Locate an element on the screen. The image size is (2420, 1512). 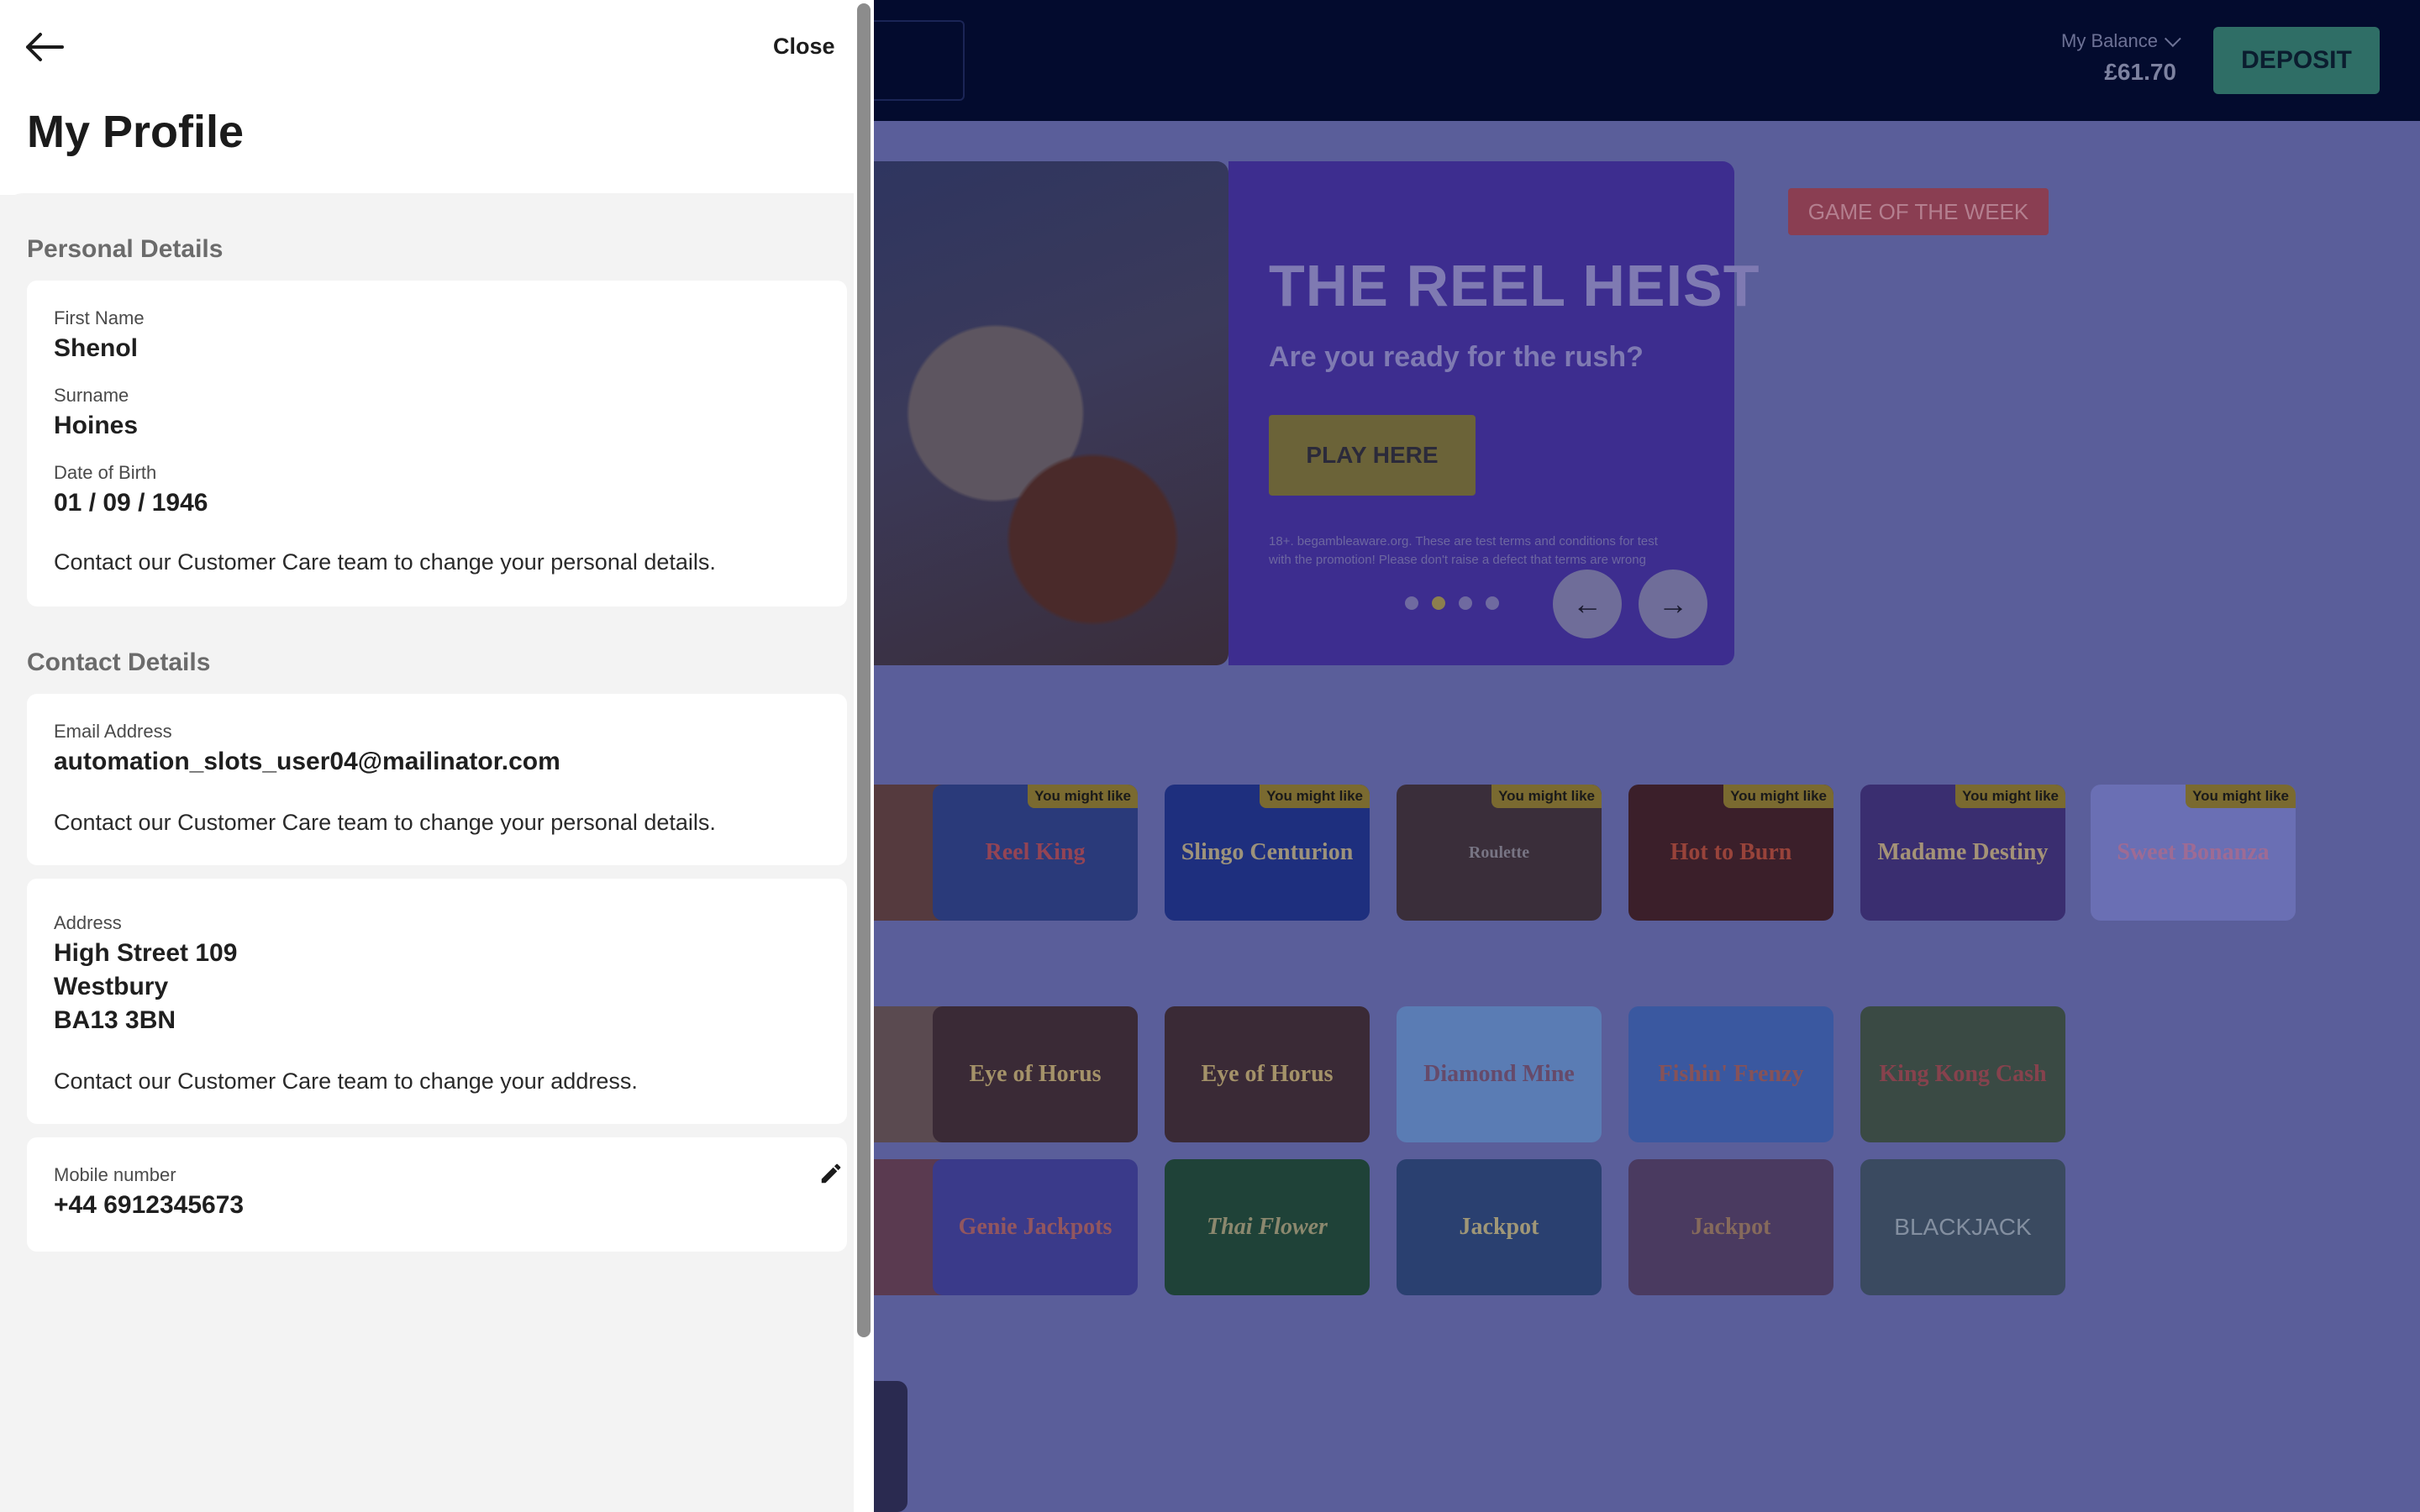
back-arrow-icon is located at coordinates (44, 47).